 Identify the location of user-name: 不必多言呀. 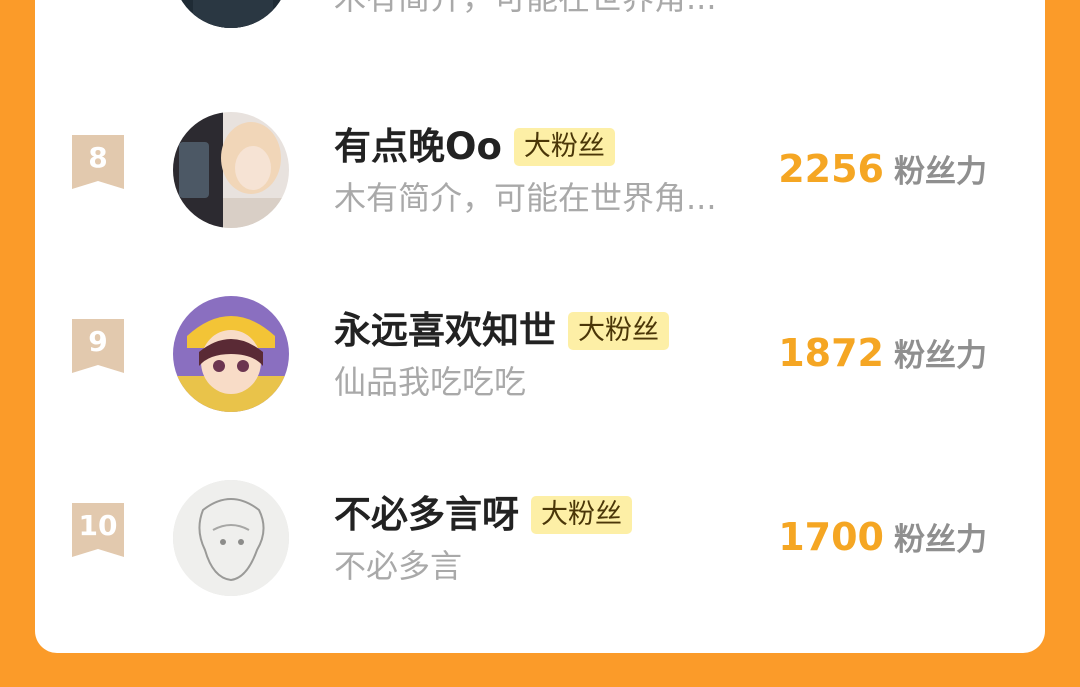
(426, 515).